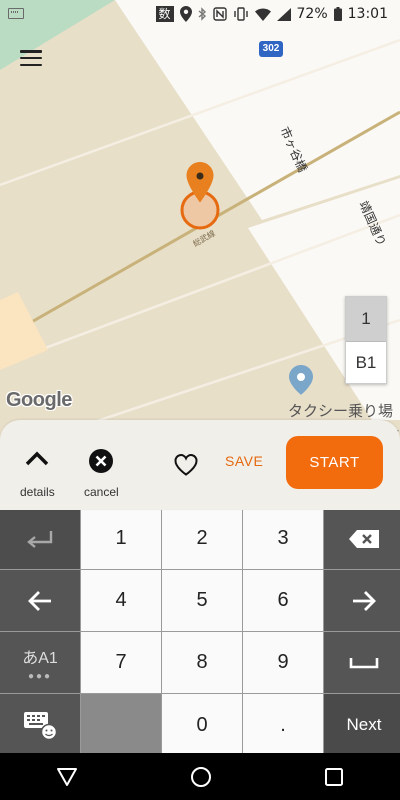  I want to click on favorite-button, so click(186, 465).